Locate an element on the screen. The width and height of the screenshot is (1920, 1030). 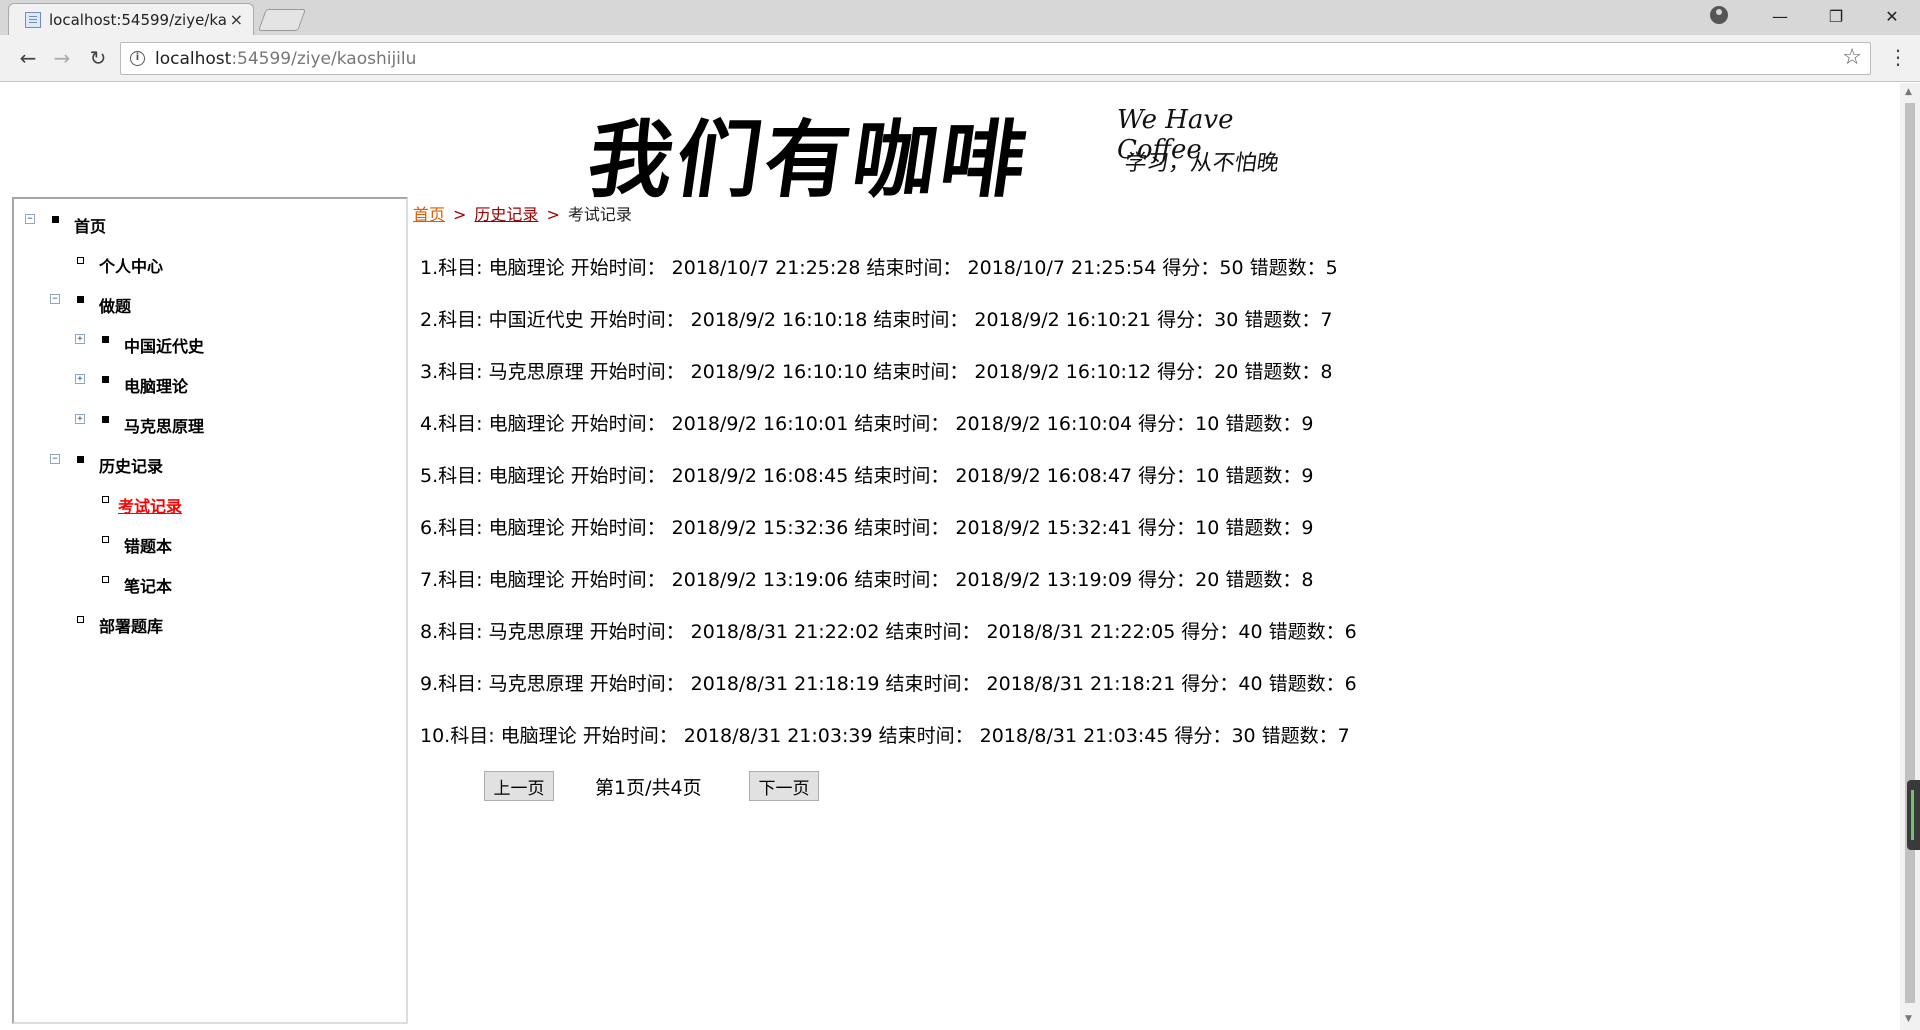
breadcrumb-history-link: 历史记录 is located at coordinates (506, 214).